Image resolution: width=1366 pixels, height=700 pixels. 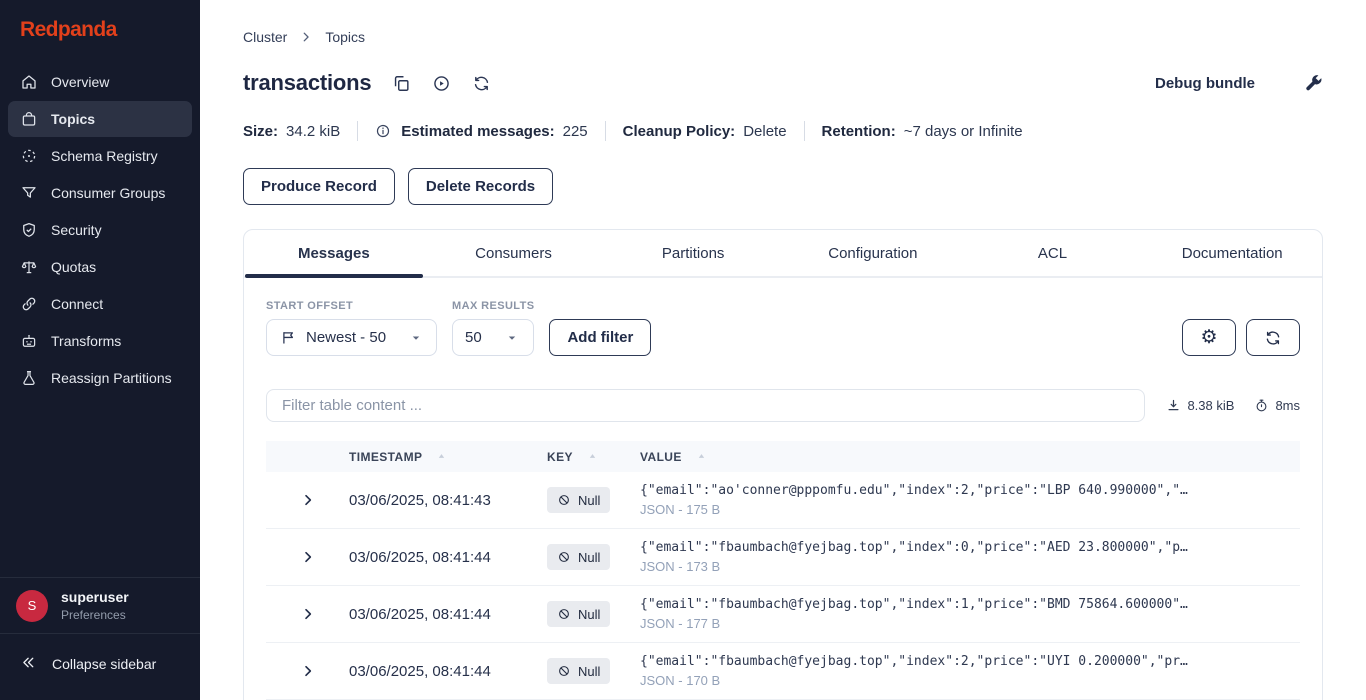 What do you see at coordinates (29, 341) in the screenshot?
I see `robot-icon` at bounding box center [29, 341].